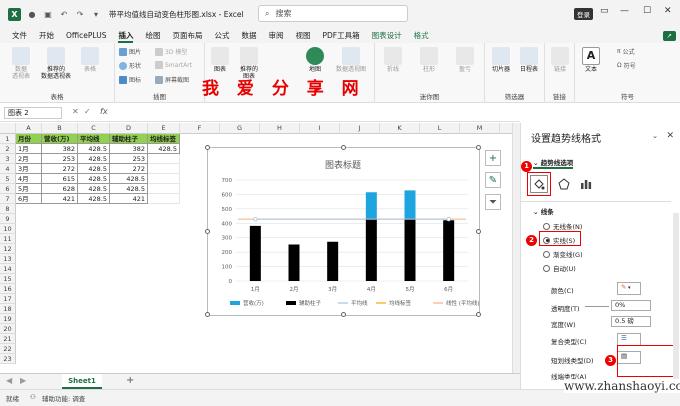 This screenshot has width=680, height=406. I want to click on column-header: D, so click(129, 128).